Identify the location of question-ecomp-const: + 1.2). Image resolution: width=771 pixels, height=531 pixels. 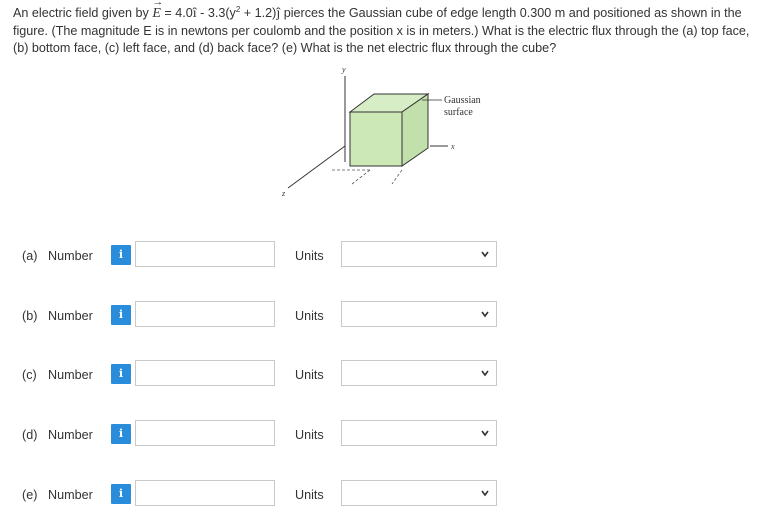
(258, 13).